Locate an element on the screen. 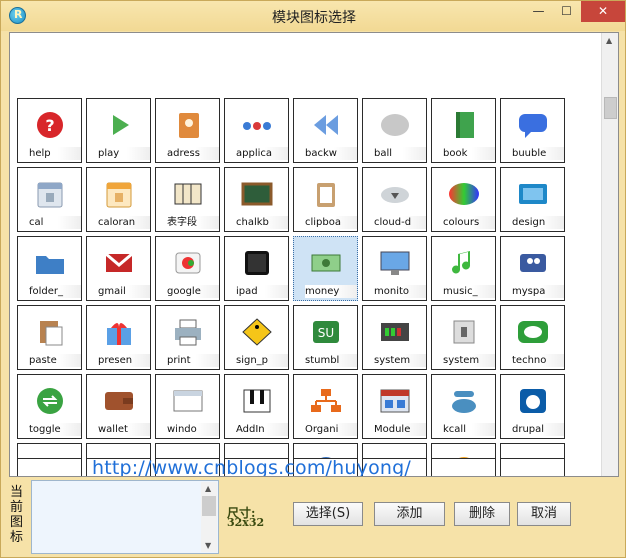 The image size is (626, 558). title-bar: R 模块图标选择 — ☐ ✕ is located at coordinates (313, 16).